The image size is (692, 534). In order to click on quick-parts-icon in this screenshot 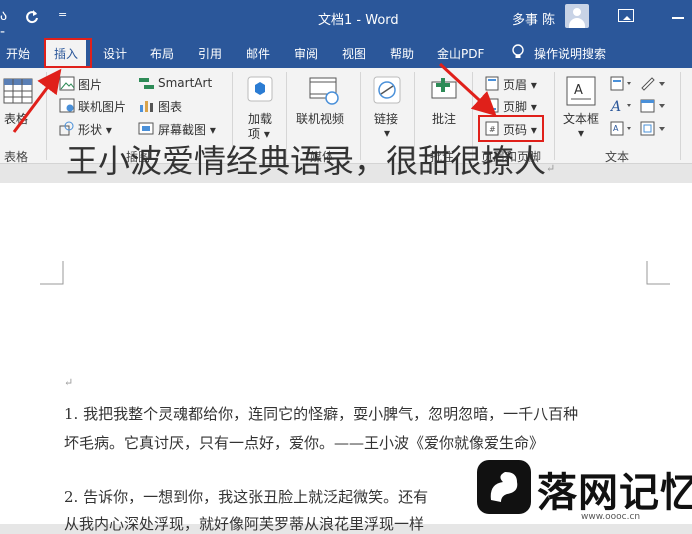, I will do `click(622, 83)`.